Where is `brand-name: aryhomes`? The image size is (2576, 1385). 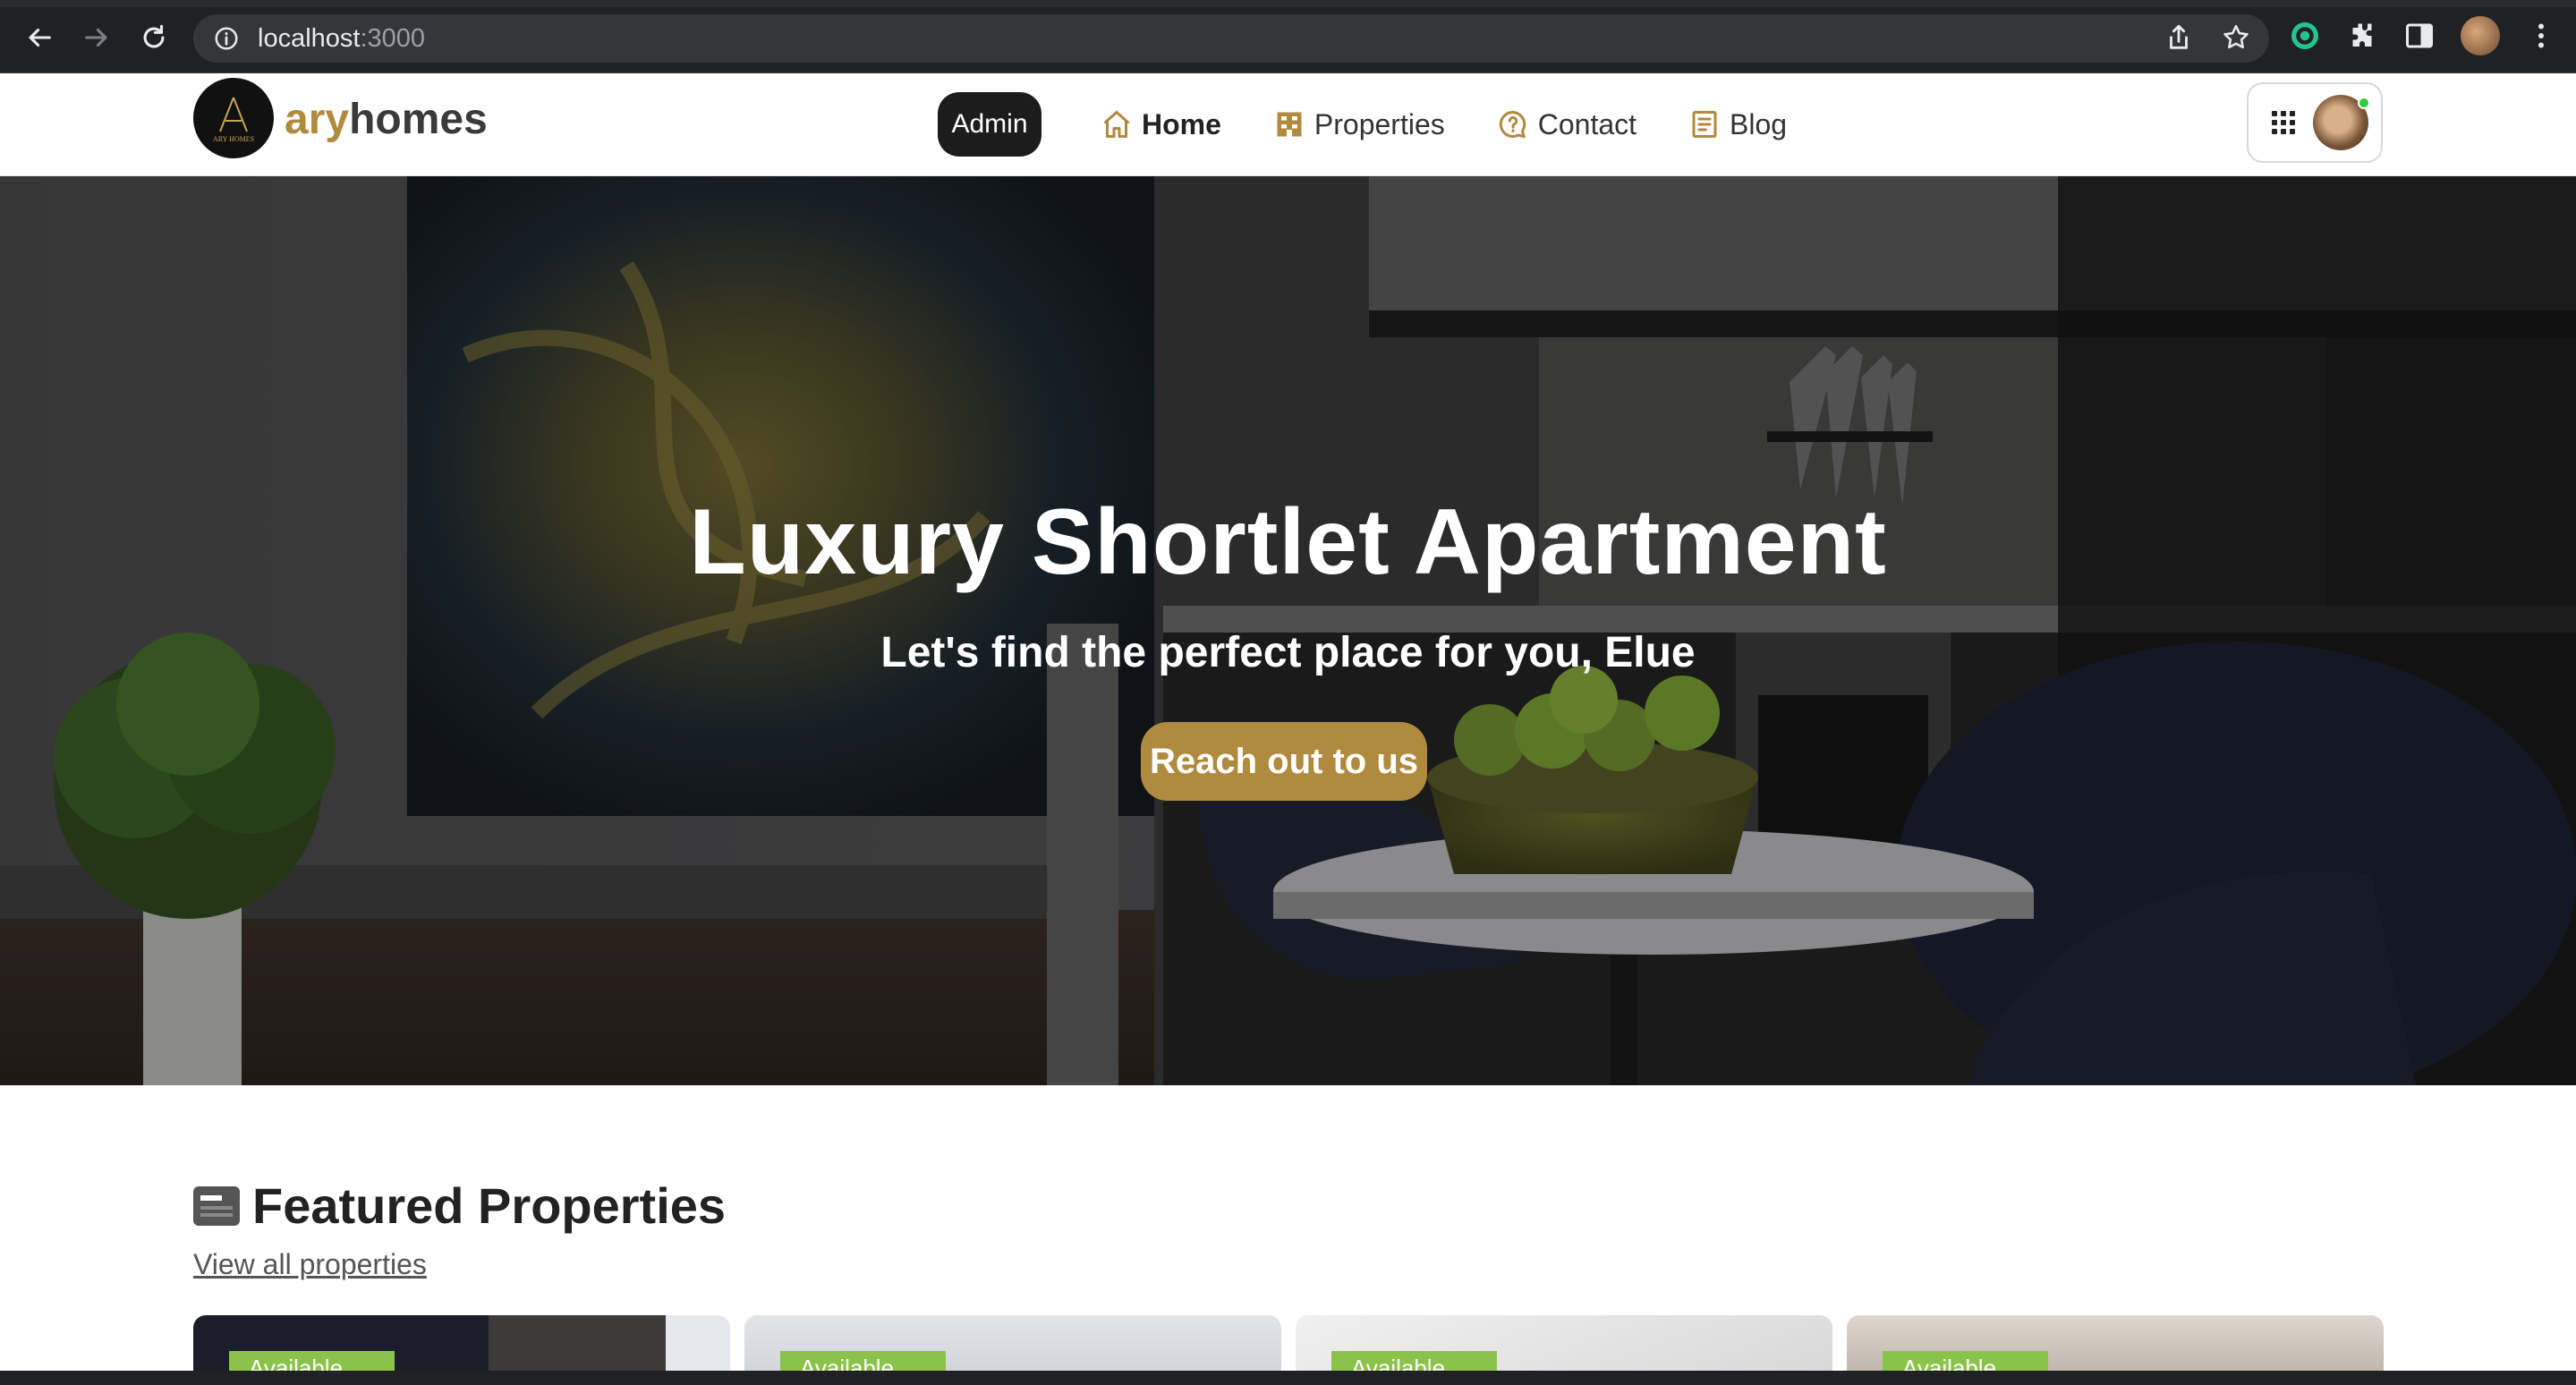
brand-name: aryhomes is located at coordinates (386, 119).